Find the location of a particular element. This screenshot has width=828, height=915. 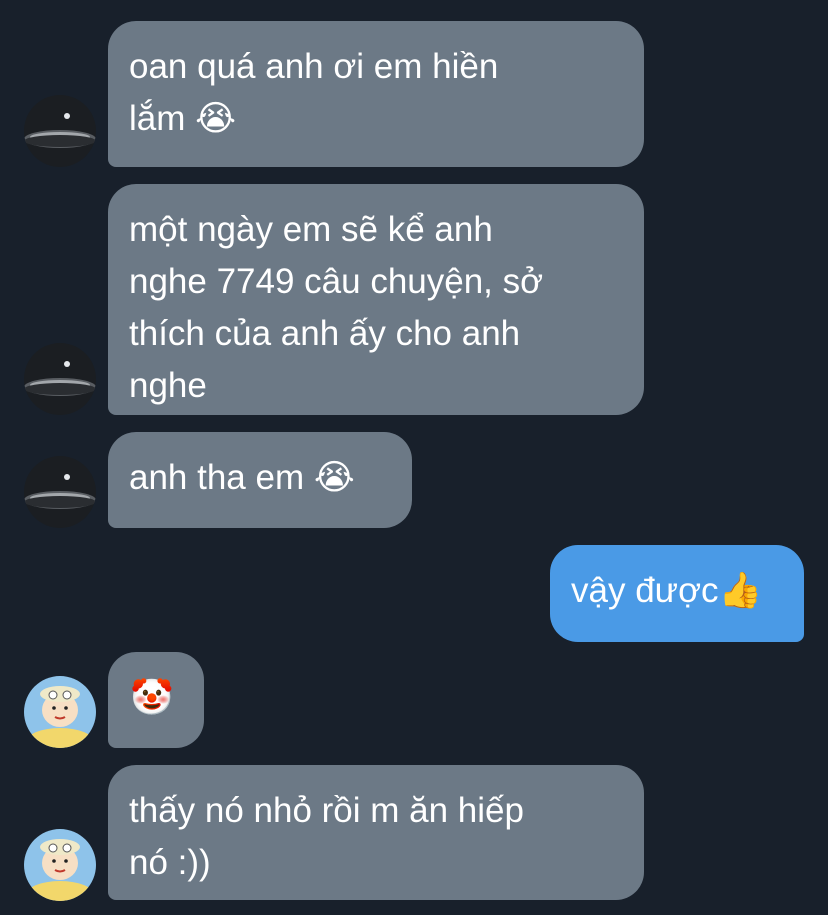

message-bubble: thấy nó nhỏ rồi m ăn hiếp nó :)) is located at coordinates (376, 832).